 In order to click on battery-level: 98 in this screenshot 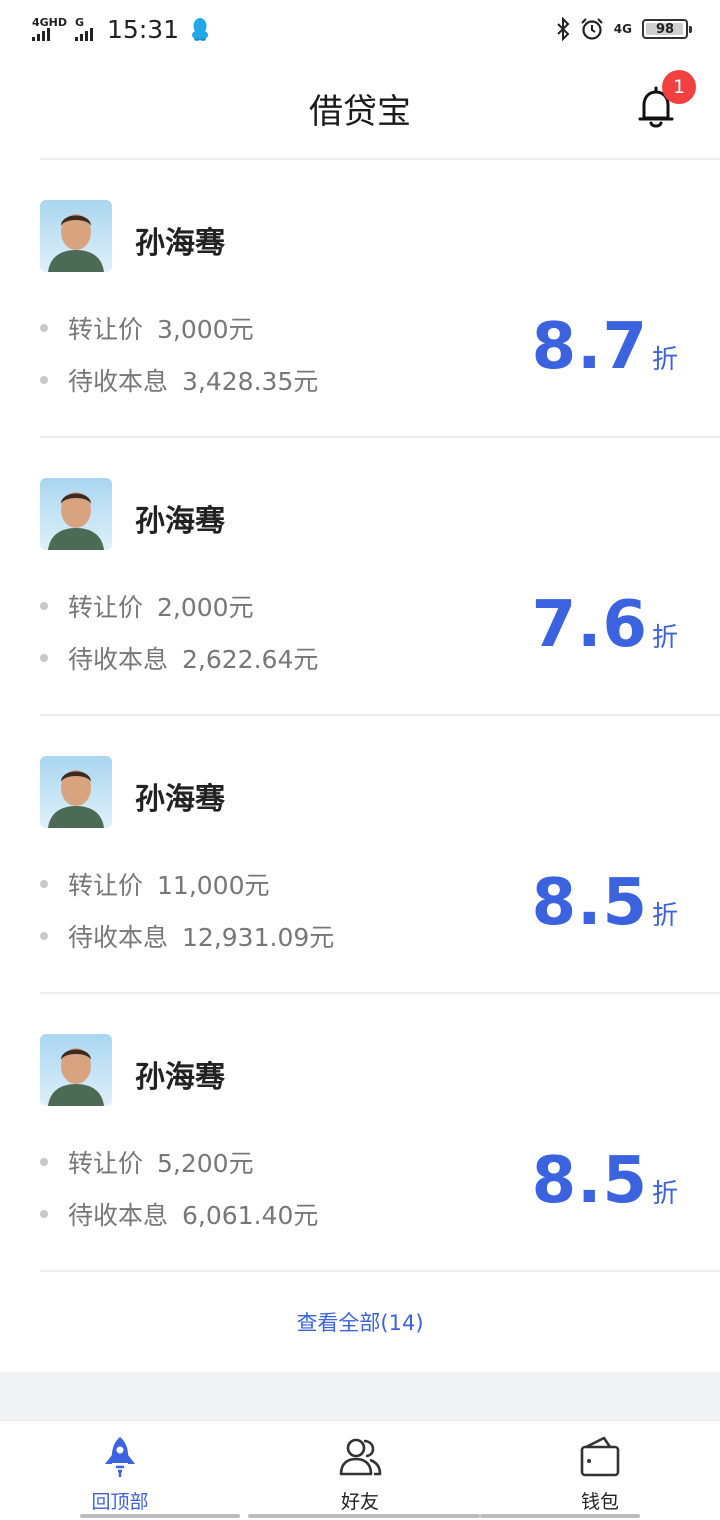, I will do `click(665, 29)`.